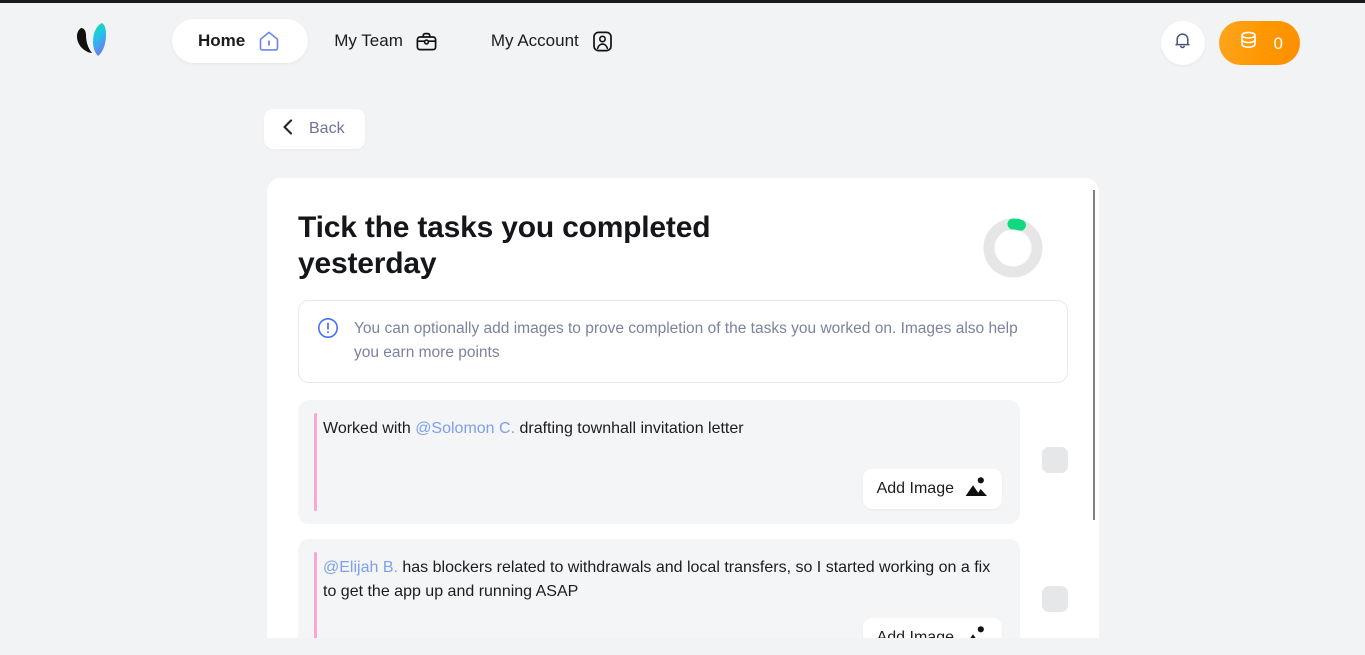  What do you see at coordinates (269, 41) in the screenshot?
I see `house-icon` at bounding box center [269, 41].